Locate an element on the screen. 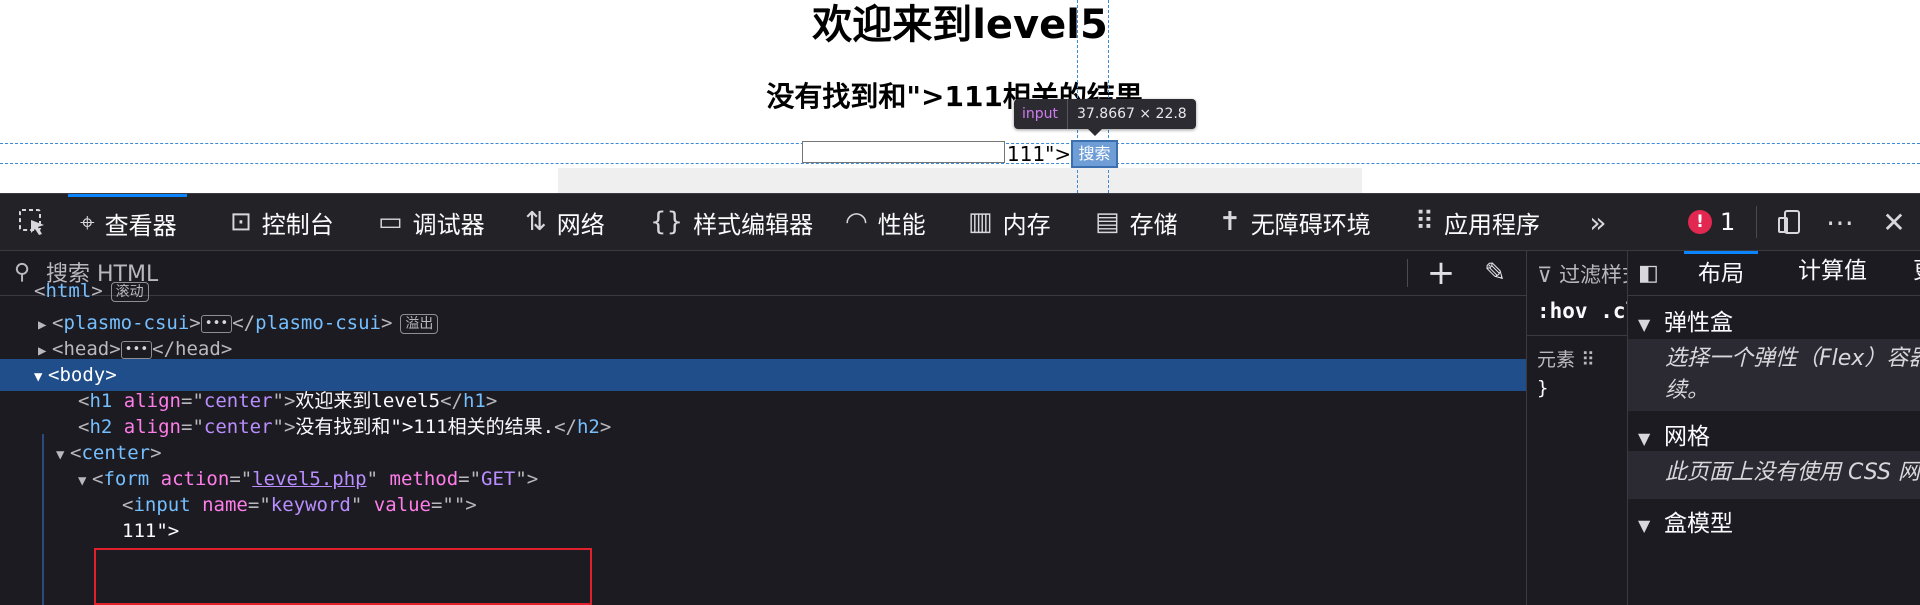  tooltip-tag: input is located at coordinates (1041, 114).